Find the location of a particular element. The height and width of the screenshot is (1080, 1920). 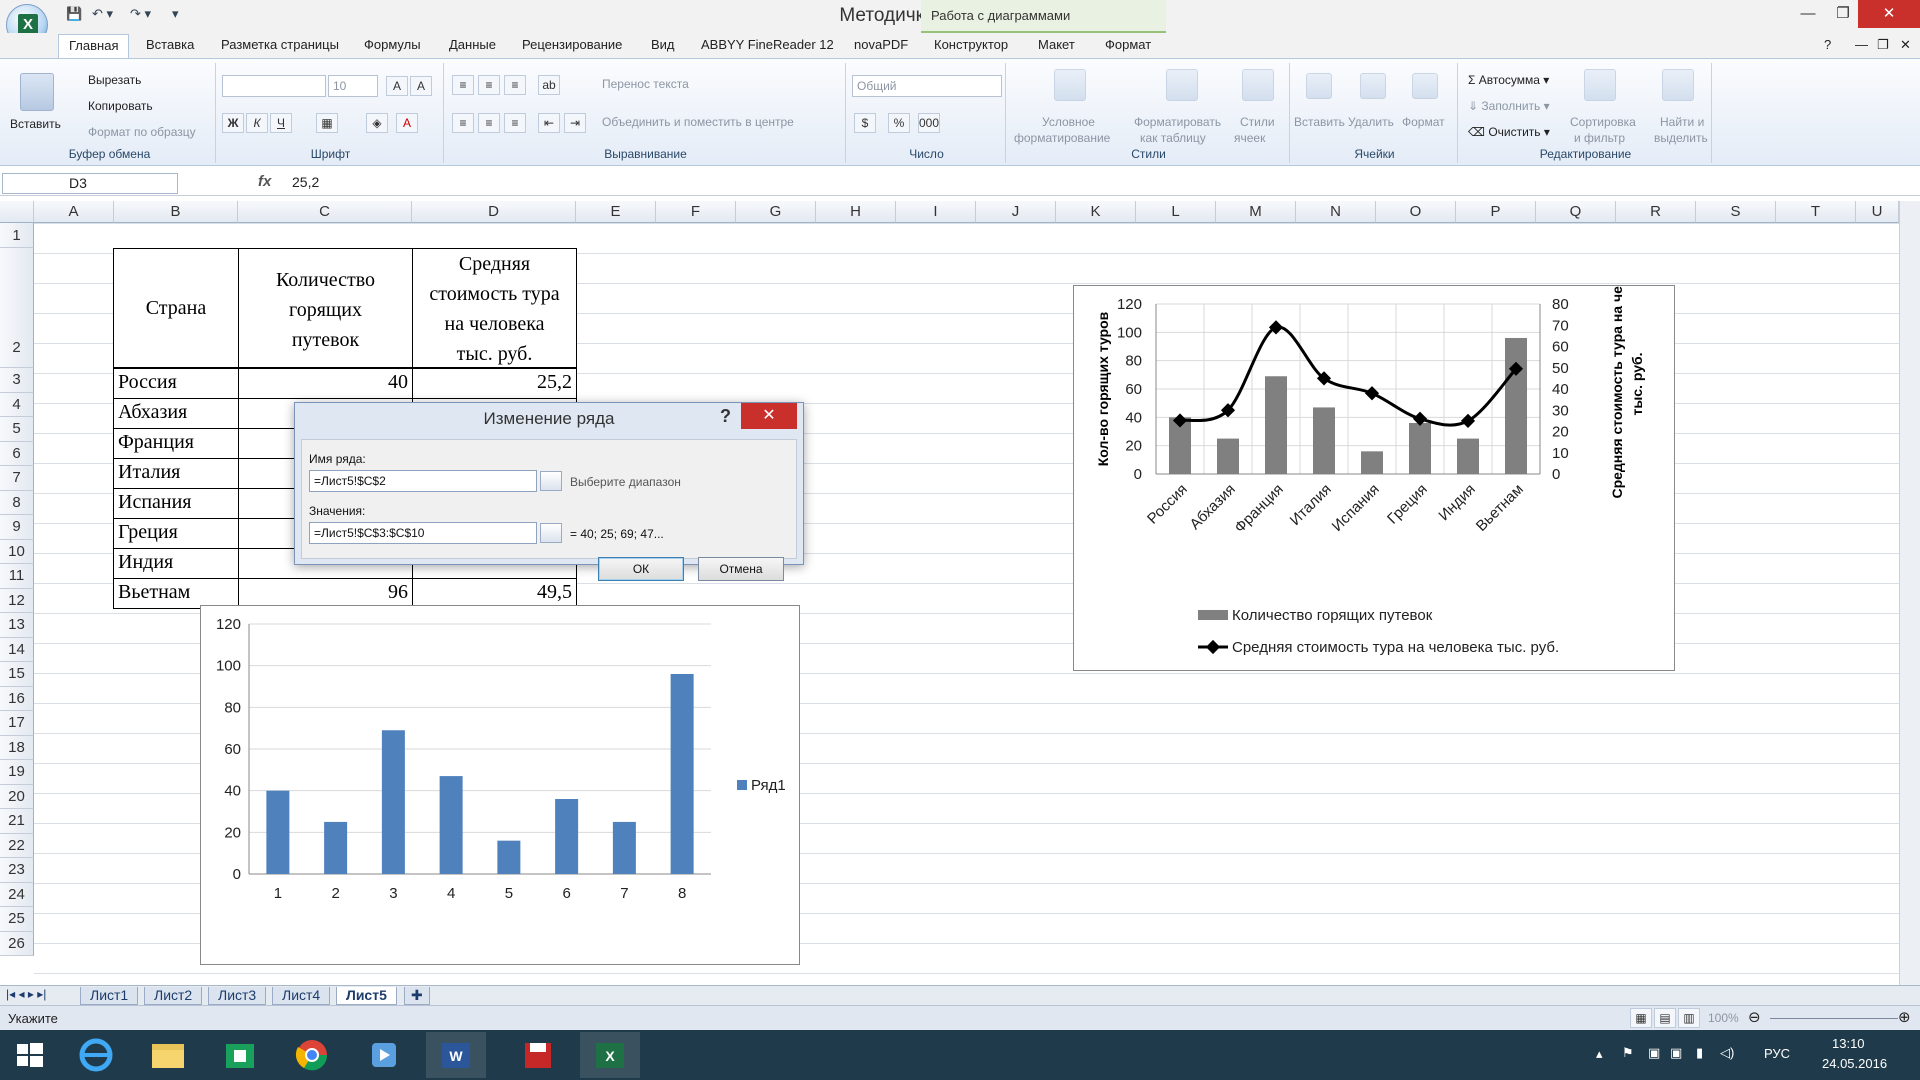

paste-icon is located at coordinates (37, 92).